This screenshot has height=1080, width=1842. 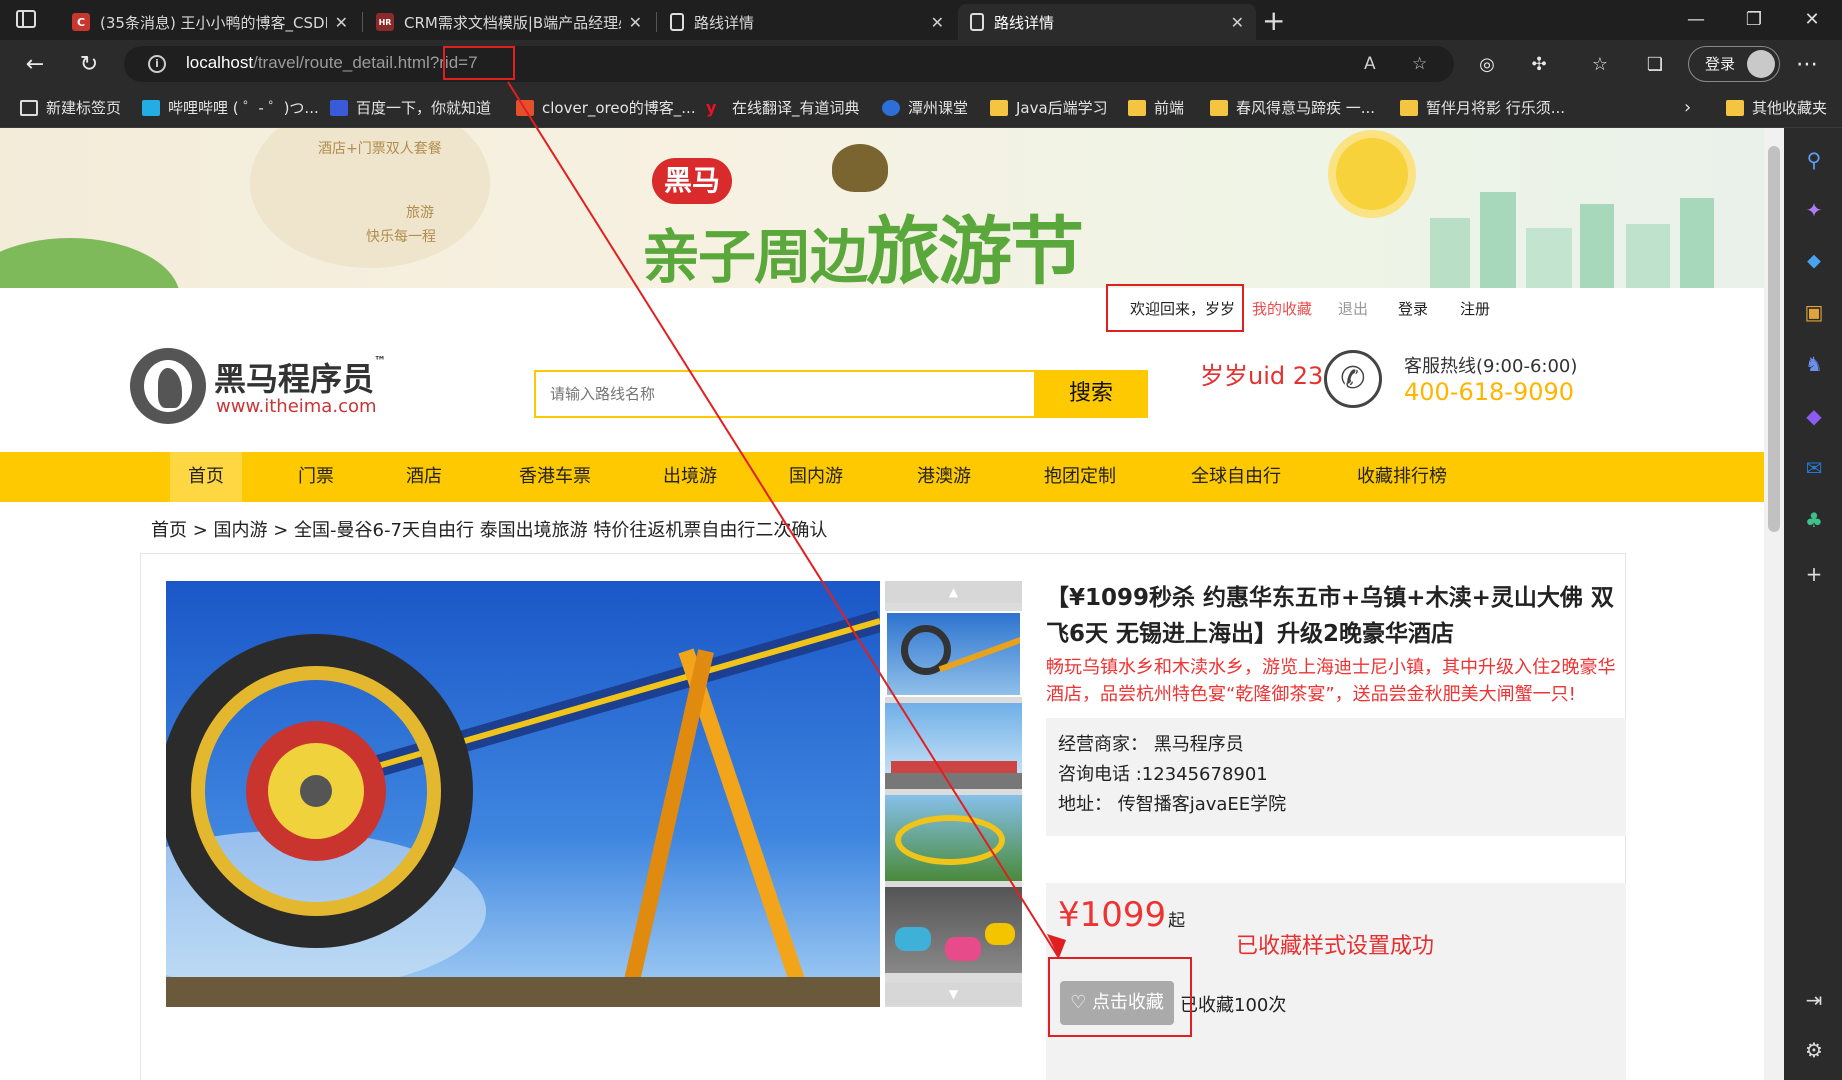 I want to click on tree-icon: ♣, so click(x=1814, y=520).